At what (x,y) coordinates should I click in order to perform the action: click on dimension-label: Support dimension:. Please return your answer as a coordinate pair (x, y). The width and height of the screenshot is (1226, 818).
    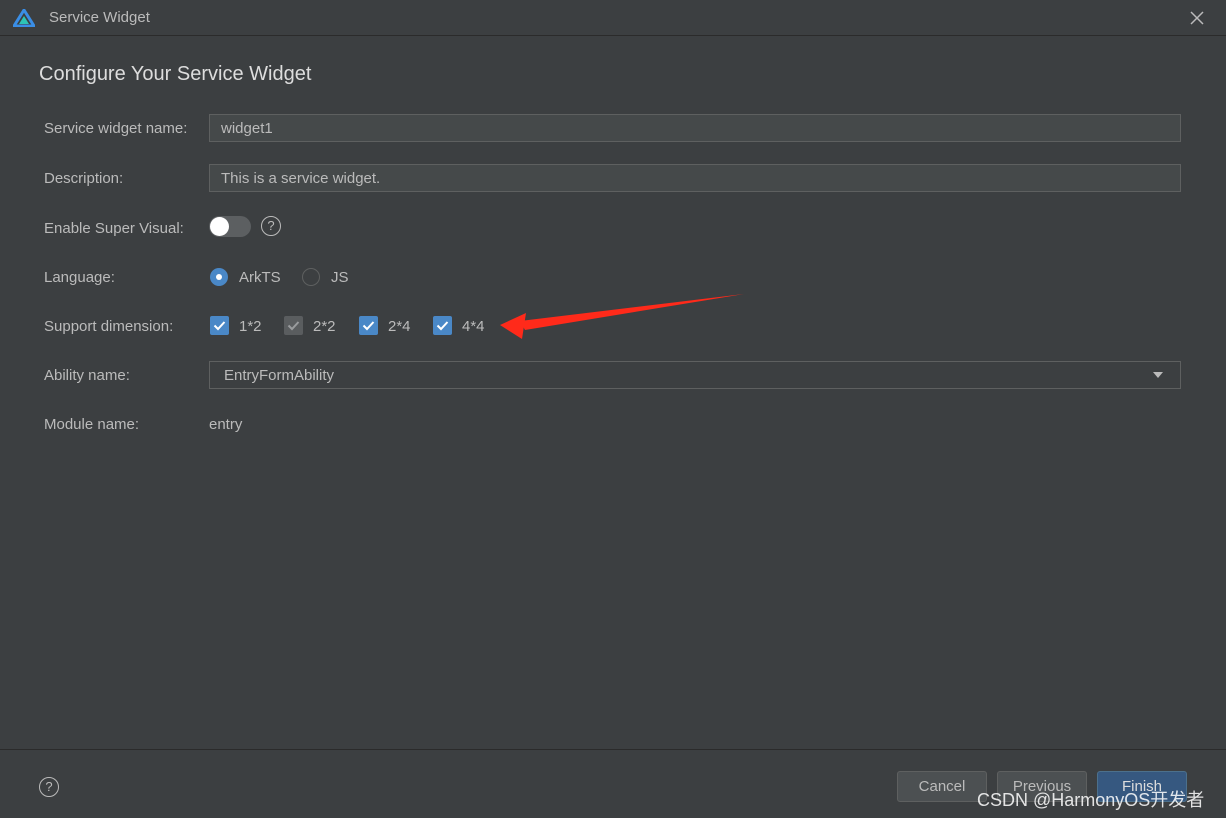
    Looking at the image, I should click on (109, 326).